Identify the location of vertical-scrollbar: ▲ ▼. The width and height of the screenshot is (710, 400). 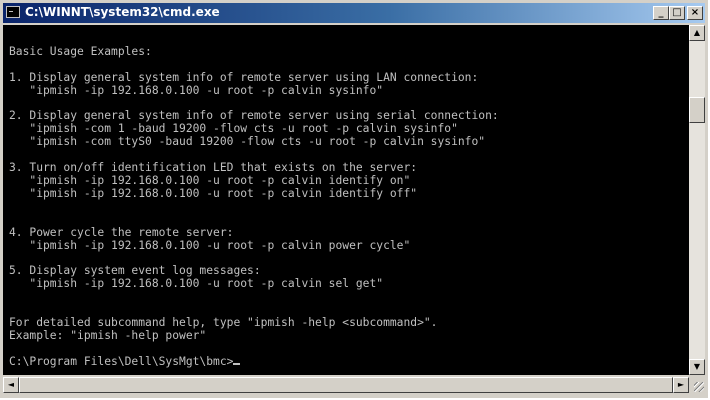
(697, 200).